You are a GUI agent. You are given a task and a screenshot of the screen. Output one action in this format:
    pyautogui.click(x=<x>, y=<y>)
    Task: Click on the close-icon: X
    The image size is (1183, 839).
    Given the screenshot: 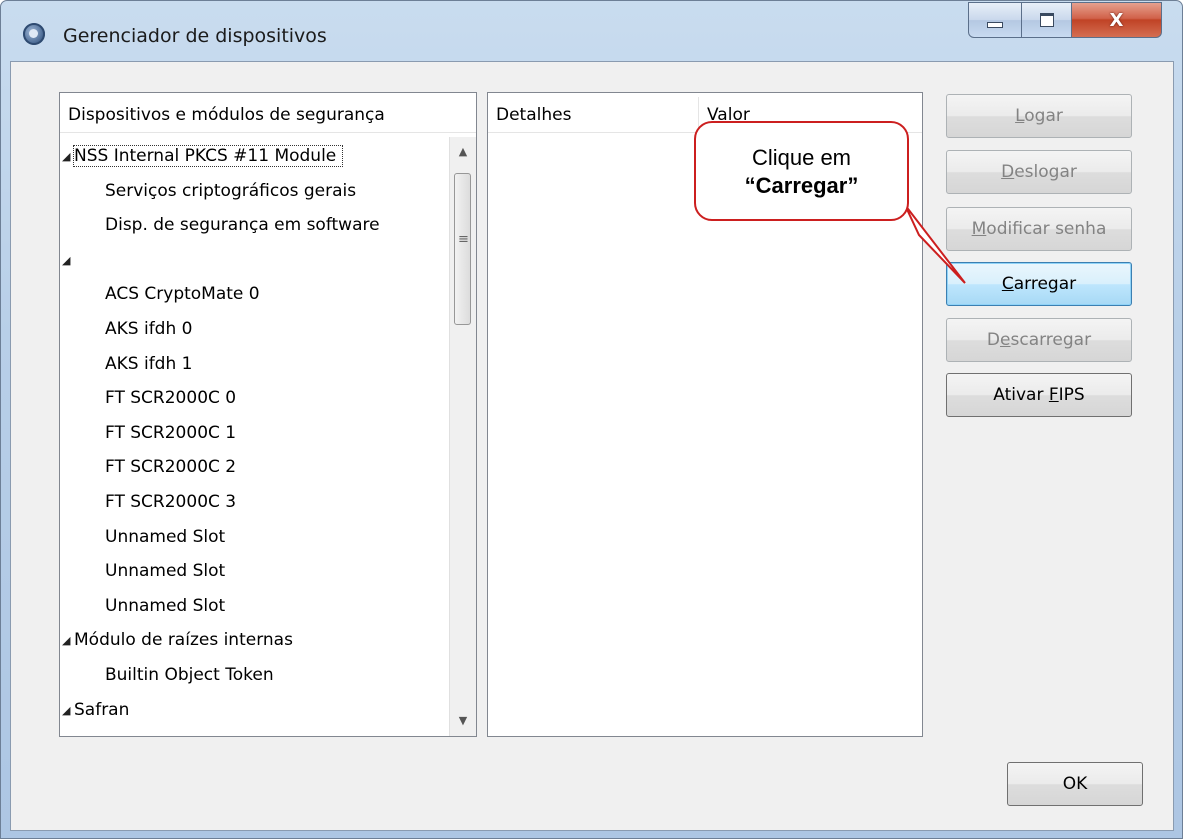 What is the action you would take?
    pyautogui.click(x=1116, y=20)
    